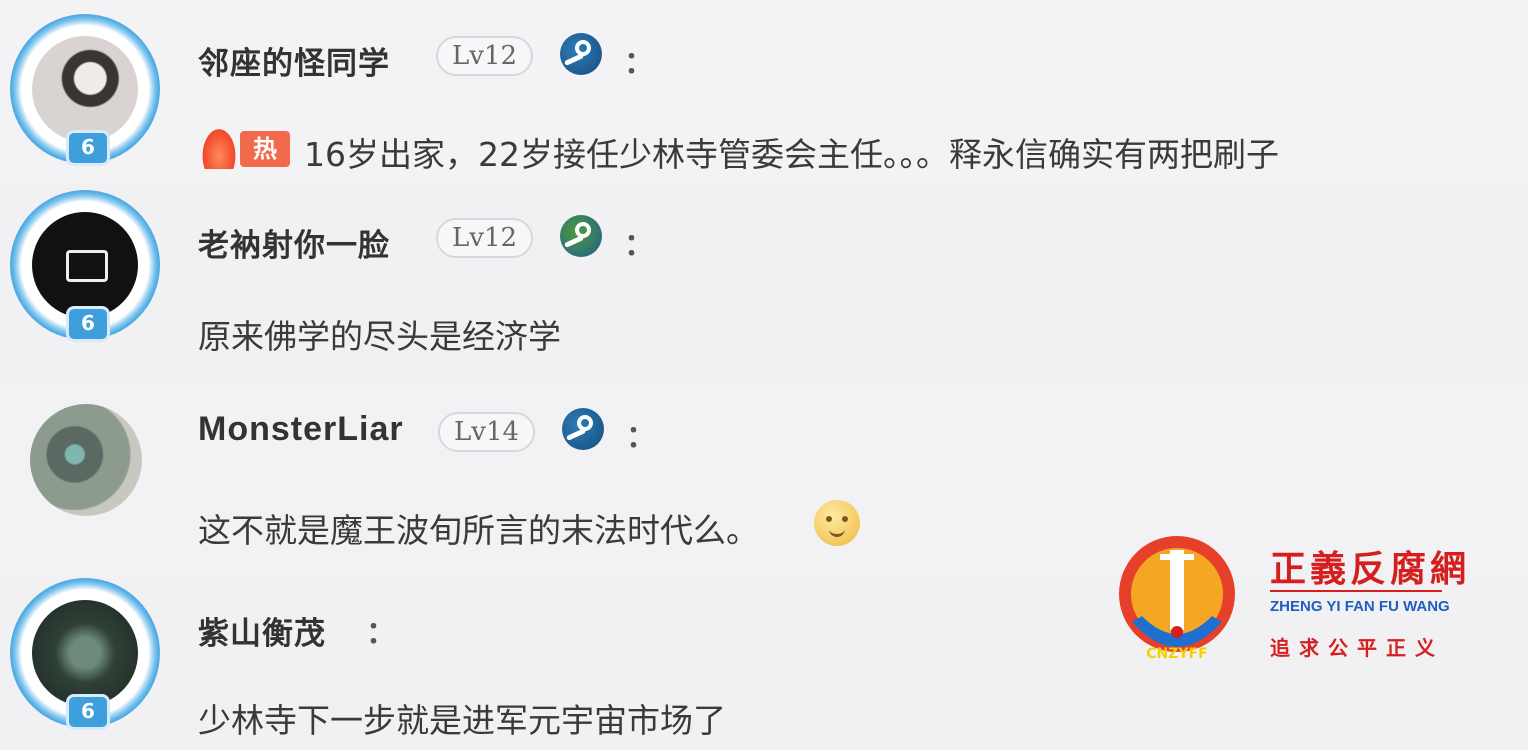 The height and width of the screenshot is (750, 1528). What do you see at coordinates (294, 60) in the screenshot?
I see `username: 邻座的怪同学` at bounding box center [294, 60].